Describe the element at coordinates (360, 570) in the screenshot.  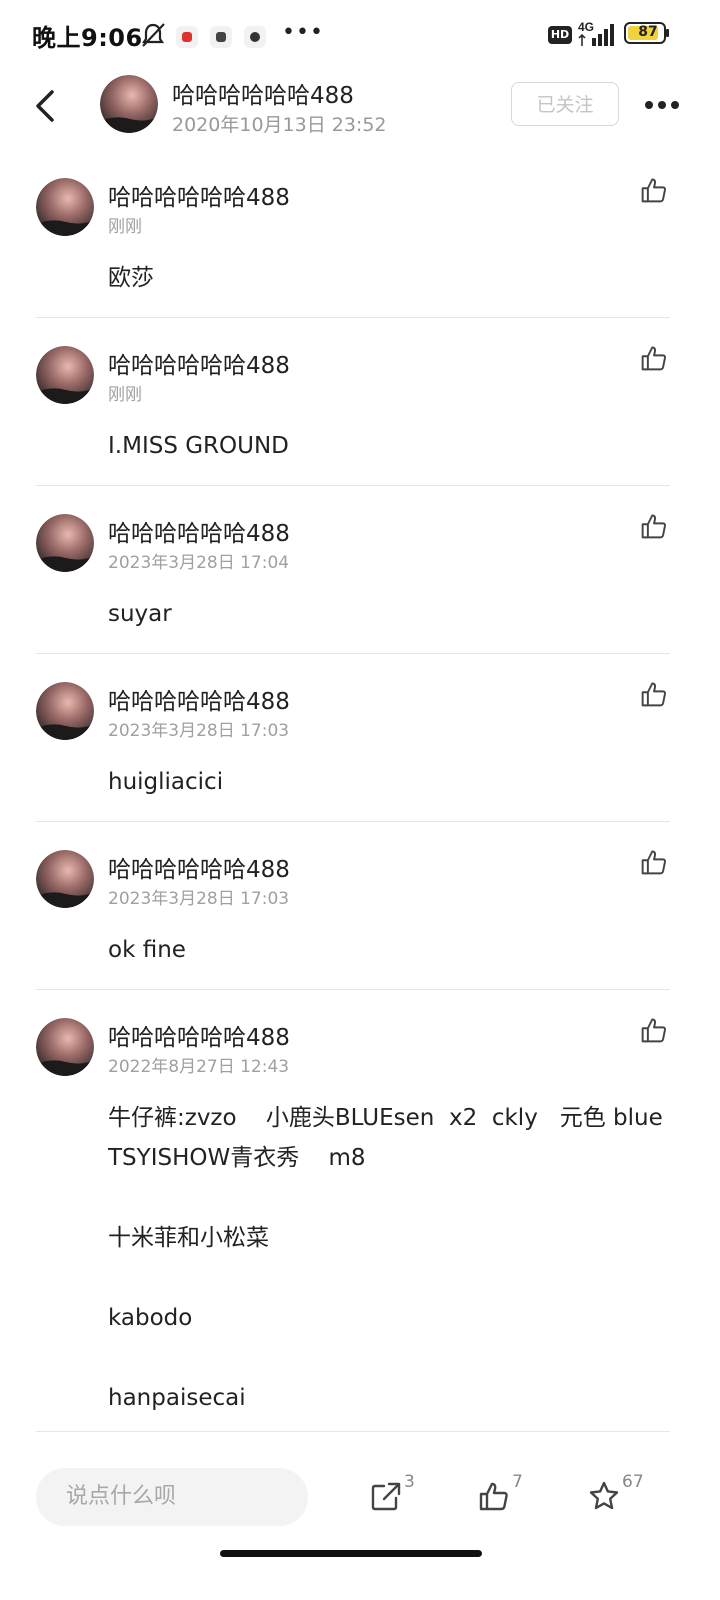
I see `comment-item: 哈哈哈哈哈哈488 2023年3月28日 17:04 suyar` at that location.